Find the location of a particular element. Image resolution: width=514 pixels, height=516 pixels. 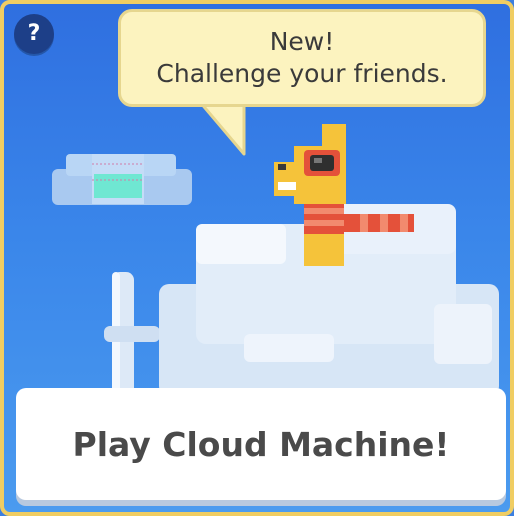

announcement-bubble: New! Challenge your friends. is located at coordinates (302, 58).